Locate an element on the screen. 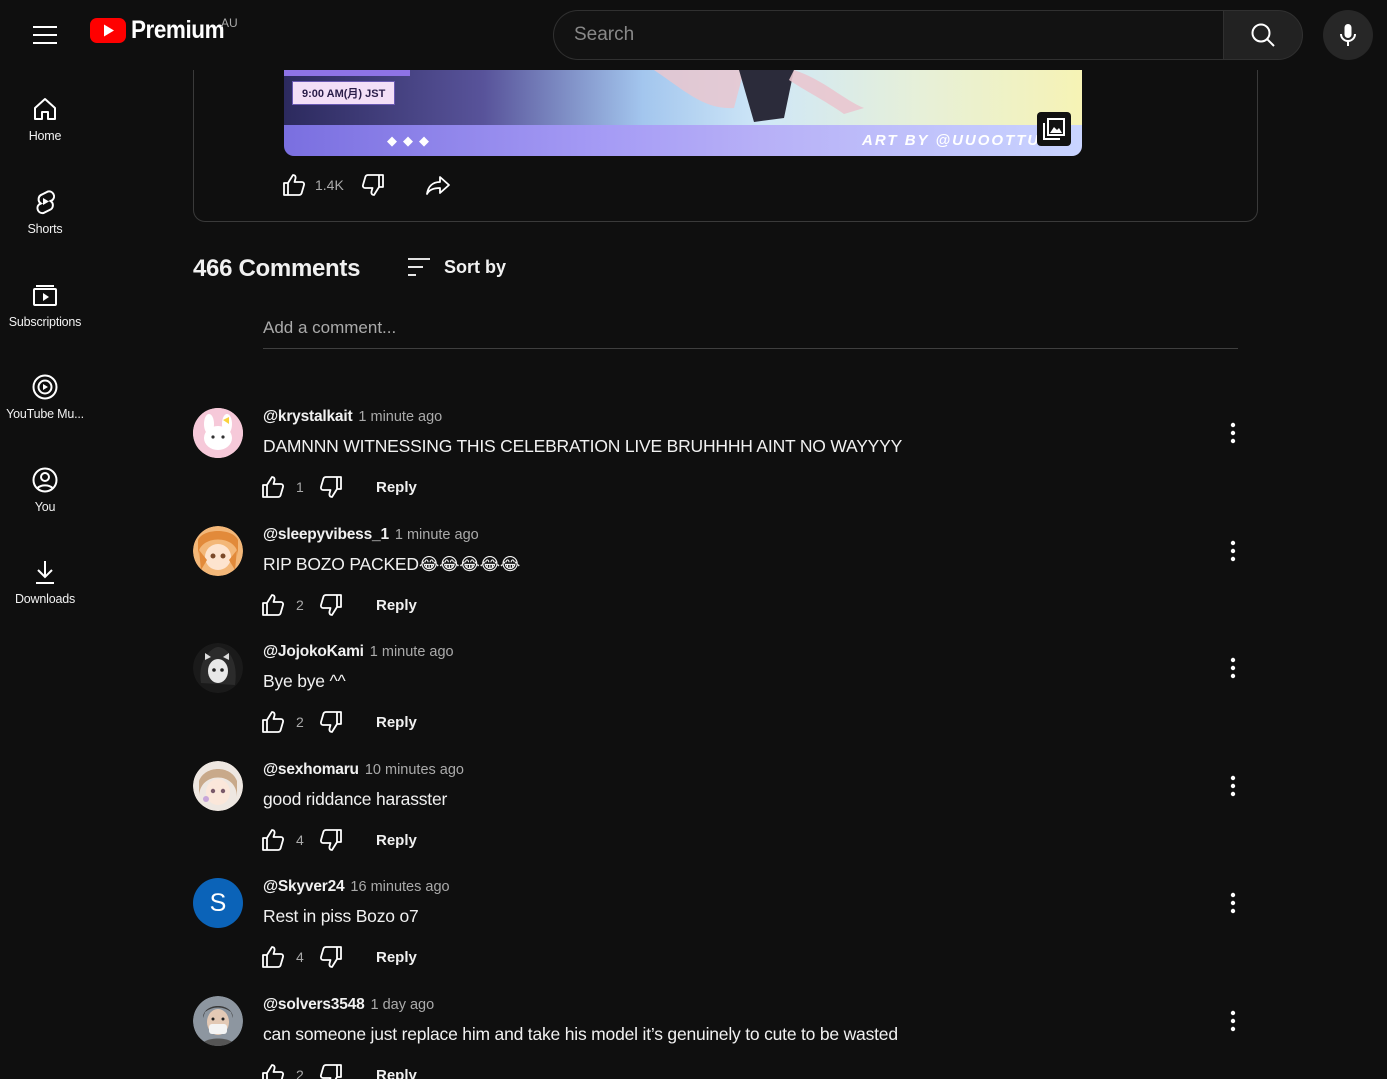  gallery-icon is located at coordinates (1054, 129).